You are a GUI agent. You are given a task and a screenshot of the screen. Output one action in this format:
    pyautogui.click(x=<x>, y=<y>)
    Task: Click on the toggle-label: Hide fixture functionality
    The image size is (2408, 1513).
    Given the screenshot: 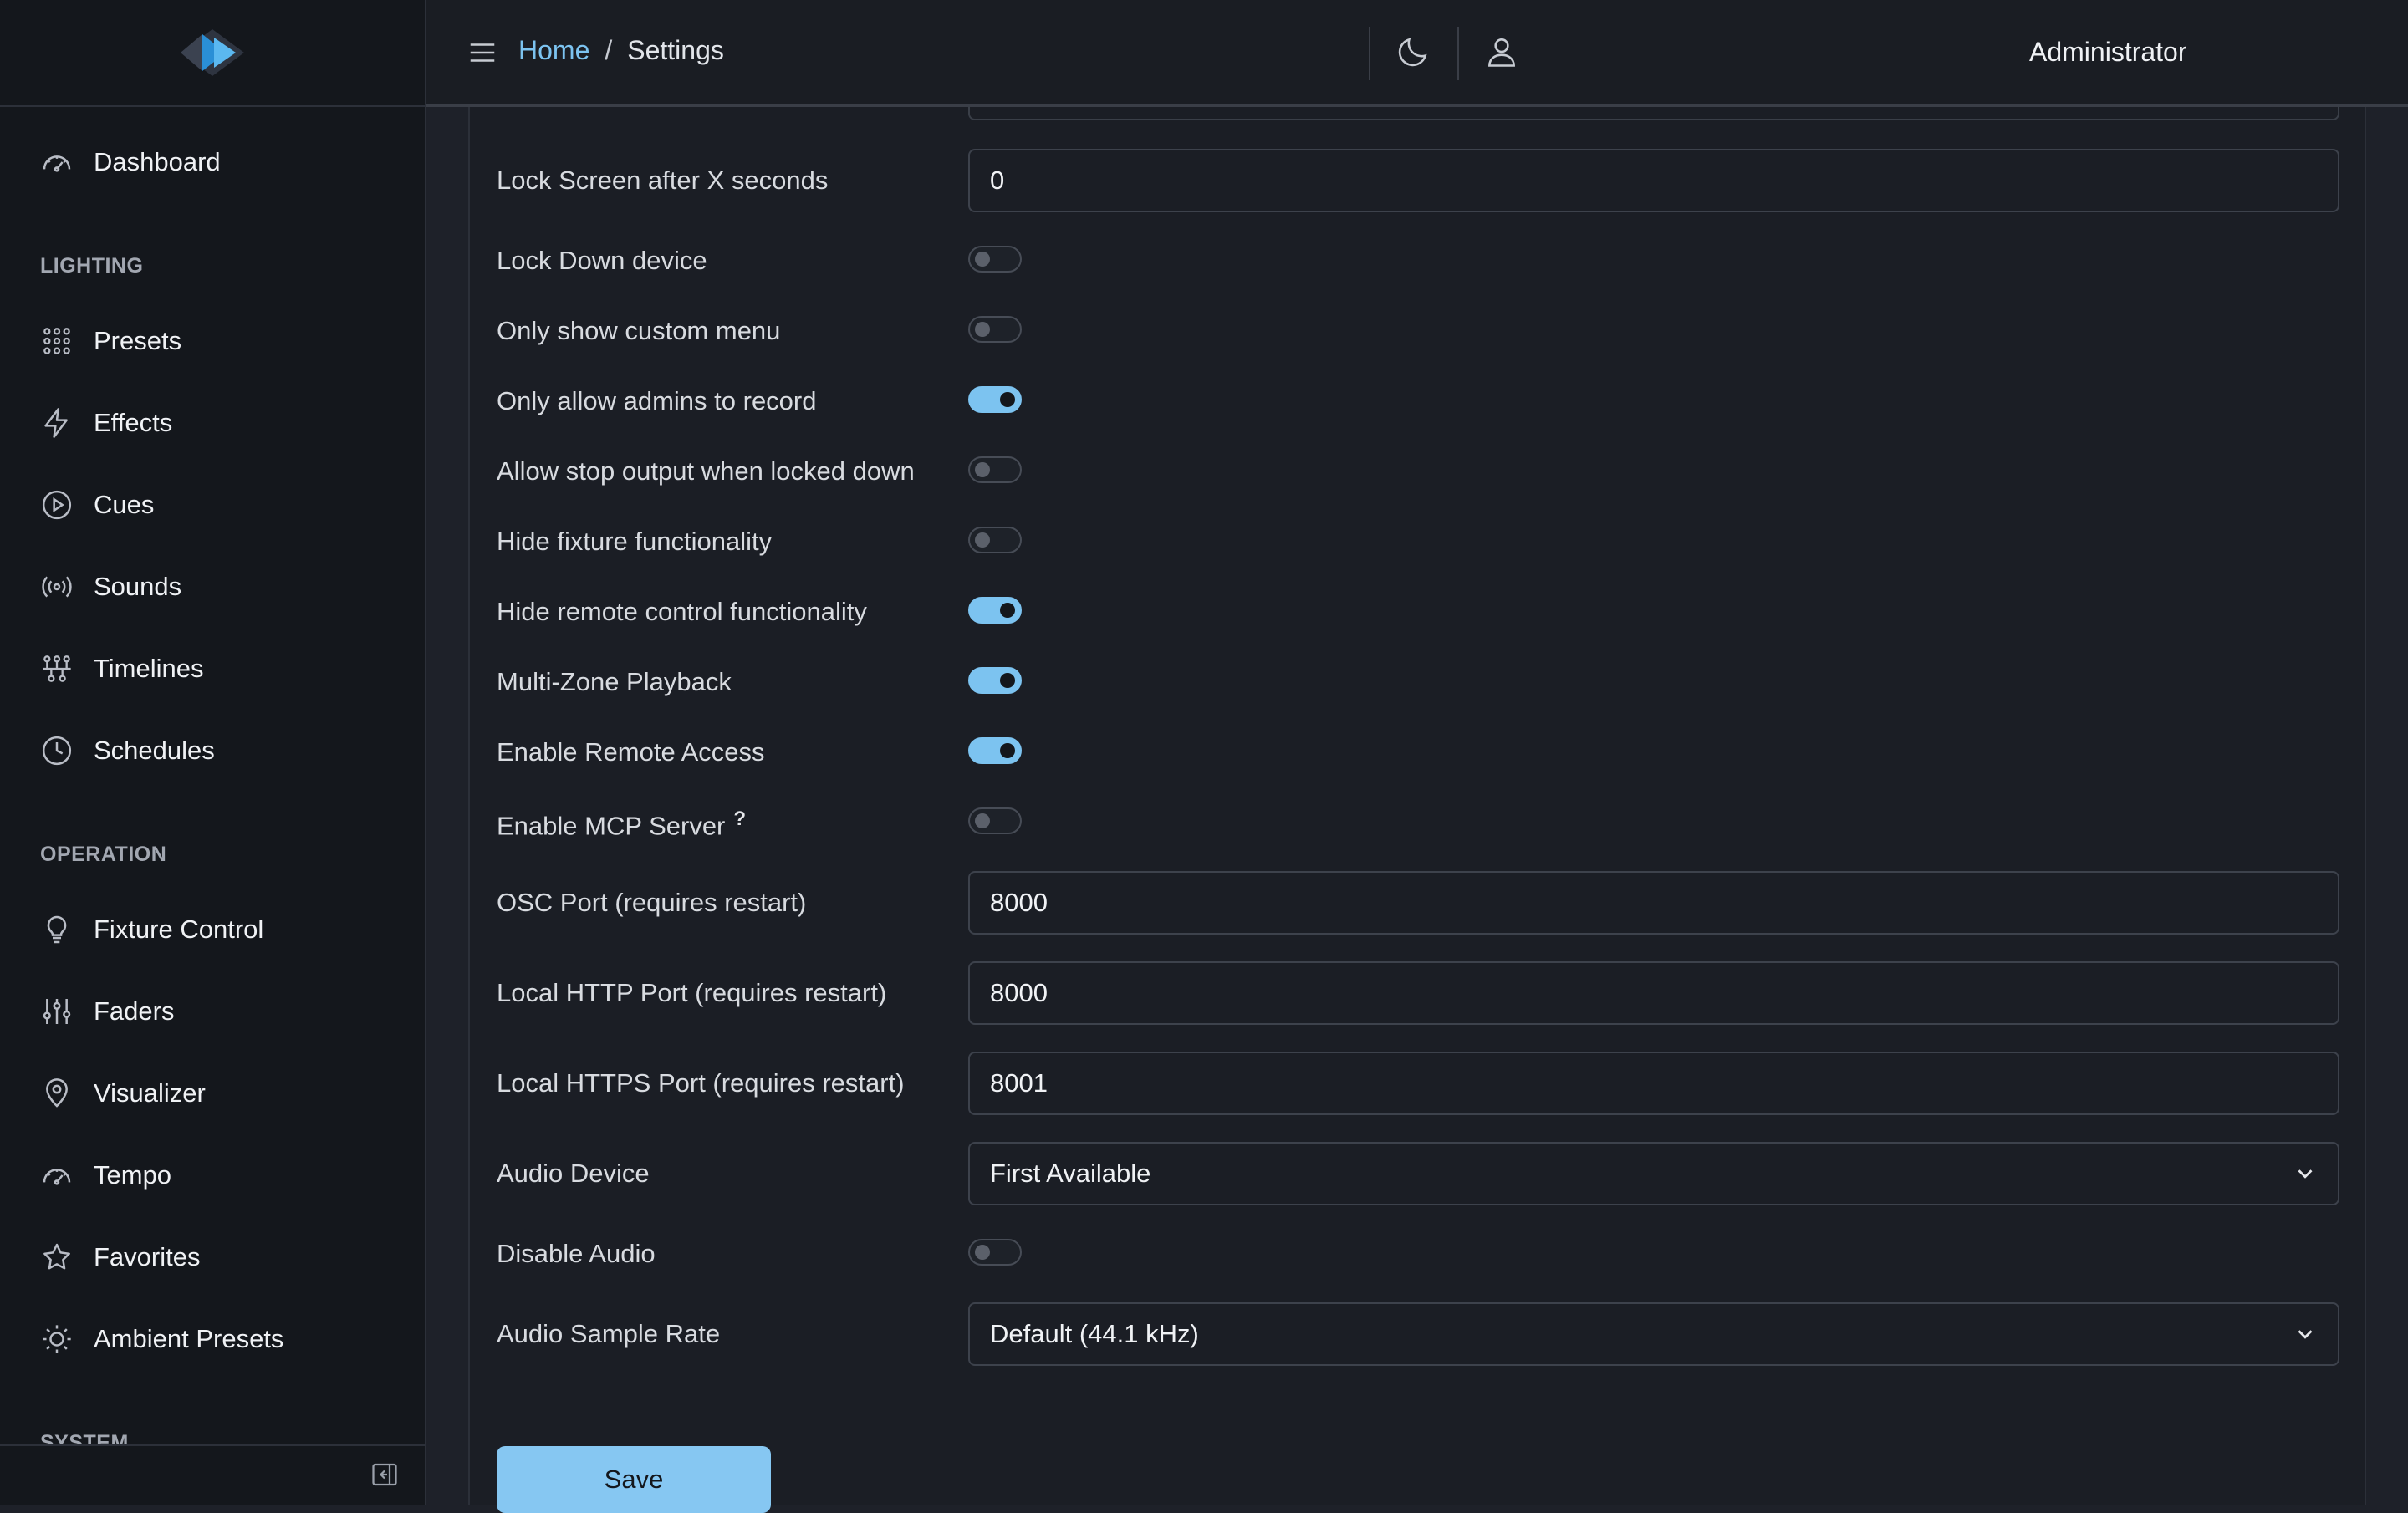 What is the action you would take?
    pyautogui.click(x=635, y=541)
    